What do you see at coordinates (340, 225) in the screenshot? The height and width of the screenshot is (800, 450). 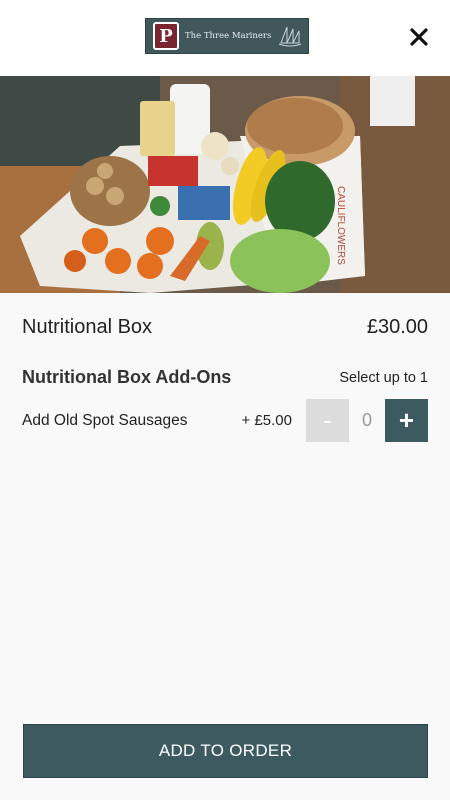 I see `box-print-text: CAULIFLOWERS` at bounding box center [340, 225].